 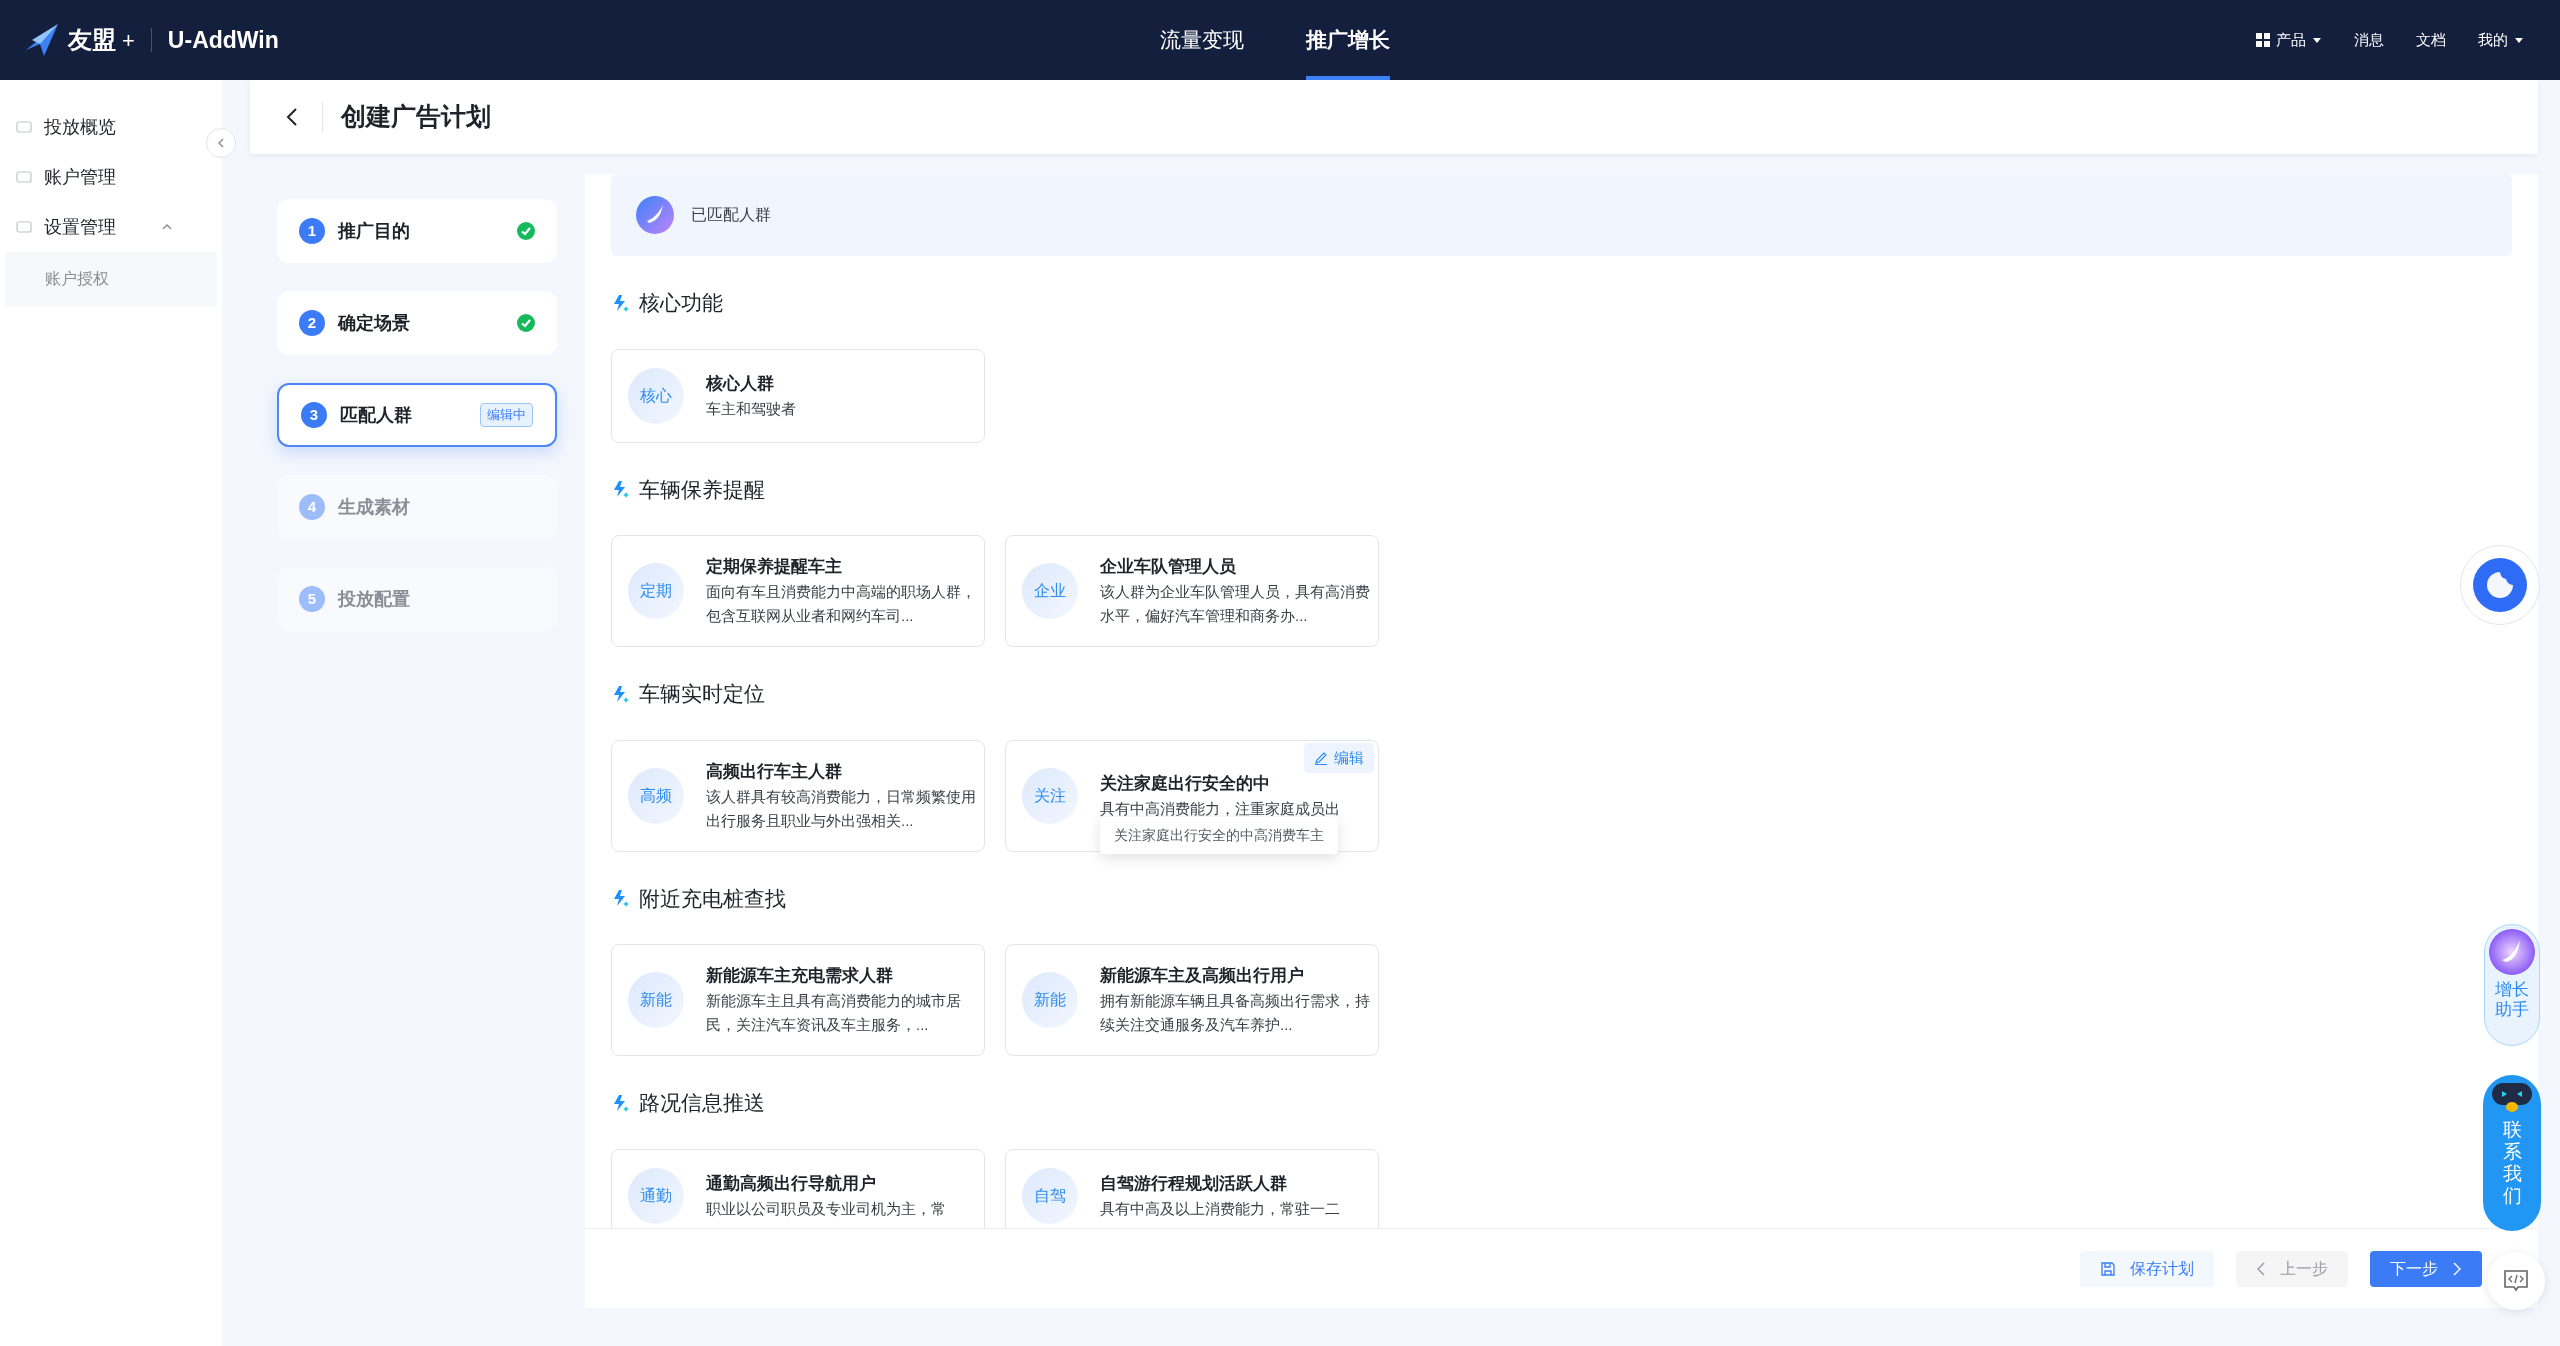 What do you see at coordinates (292, 117) in the screenshot?
I see `back-icon` at bounding box center [292, 117].